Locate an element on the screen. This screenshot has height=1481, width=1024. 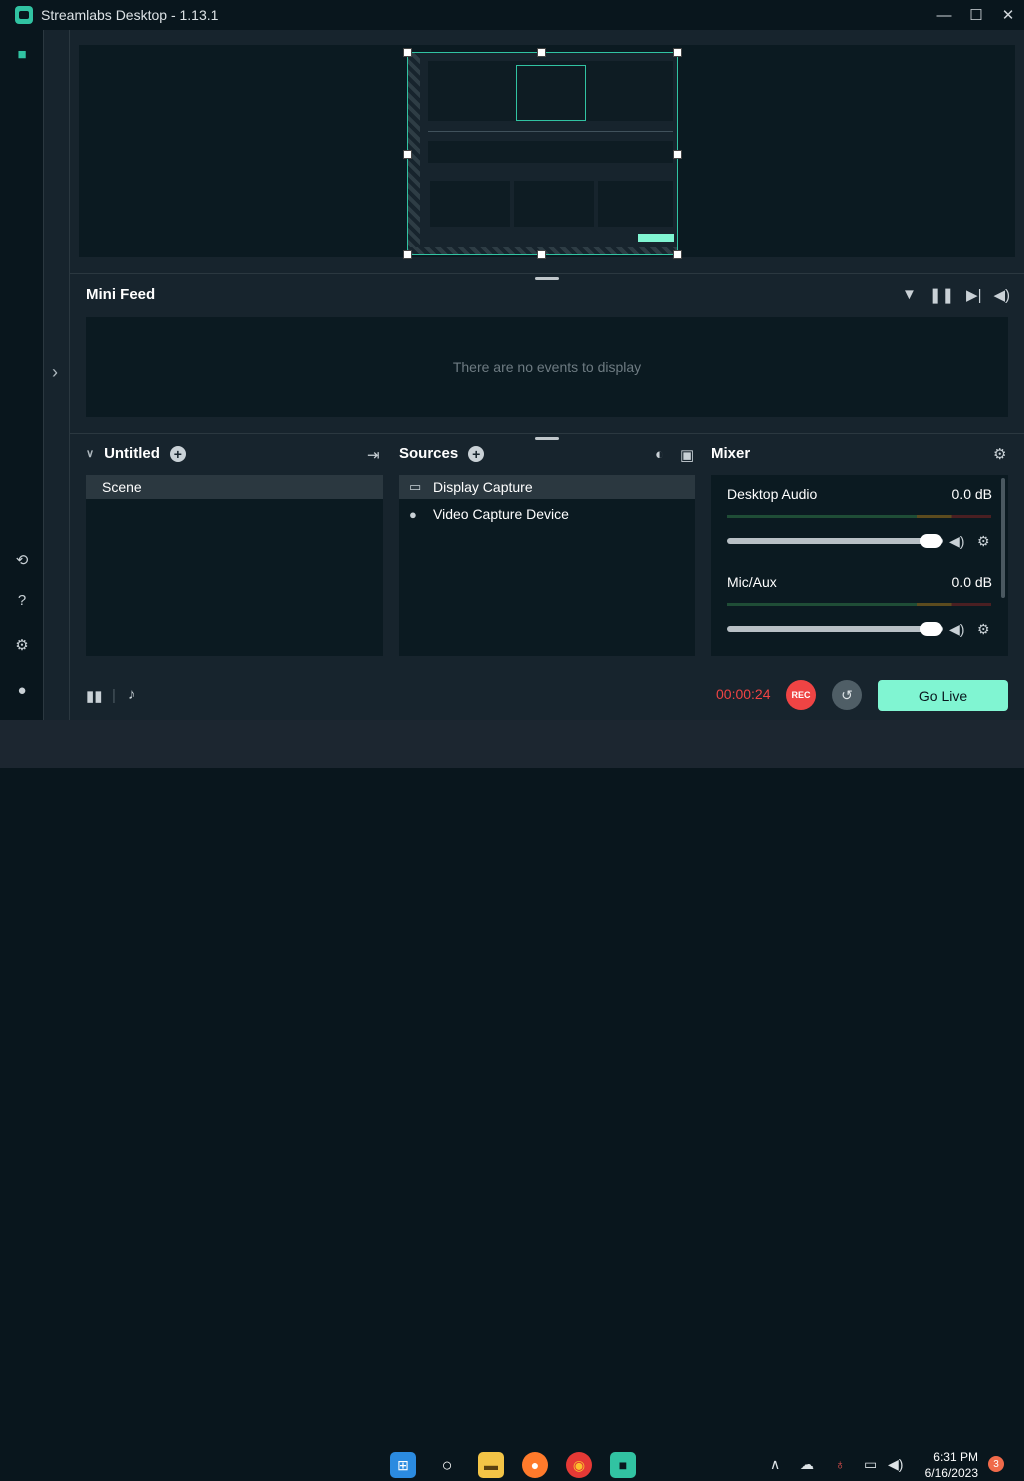
pause-icon: ❚❚ is located at coordinates (941, 295).